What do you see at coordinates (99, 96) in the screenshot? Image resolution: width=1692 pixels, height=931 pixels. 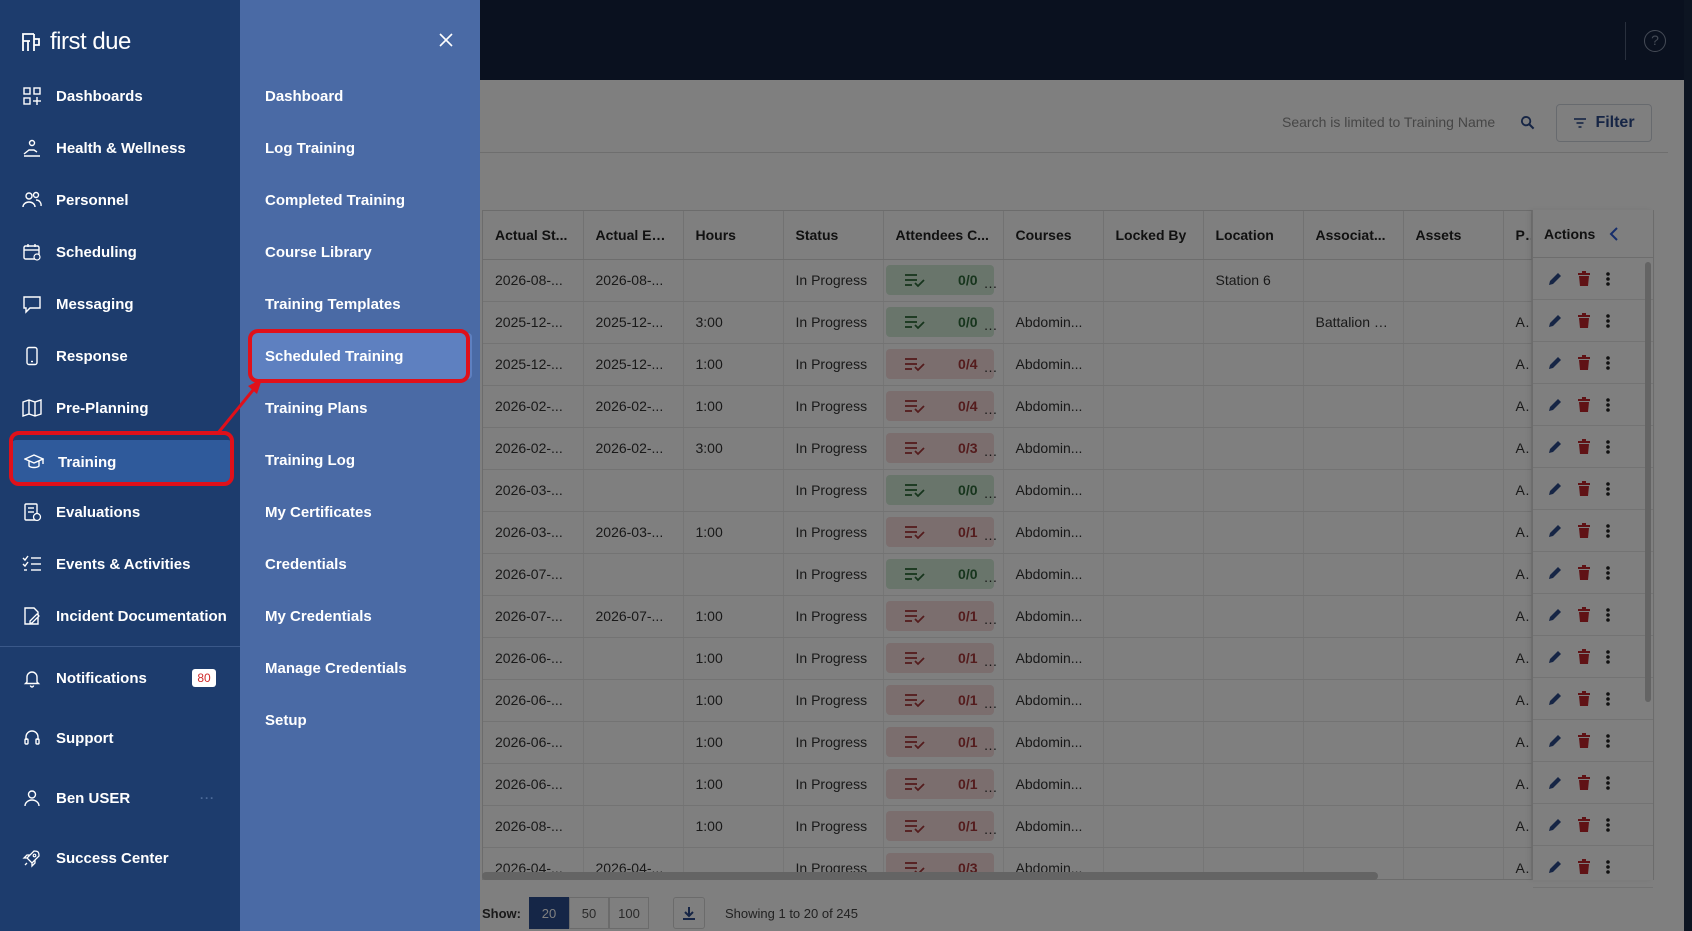 I see `nav-item-label: Dashboards` at bounding box center [99, 96].